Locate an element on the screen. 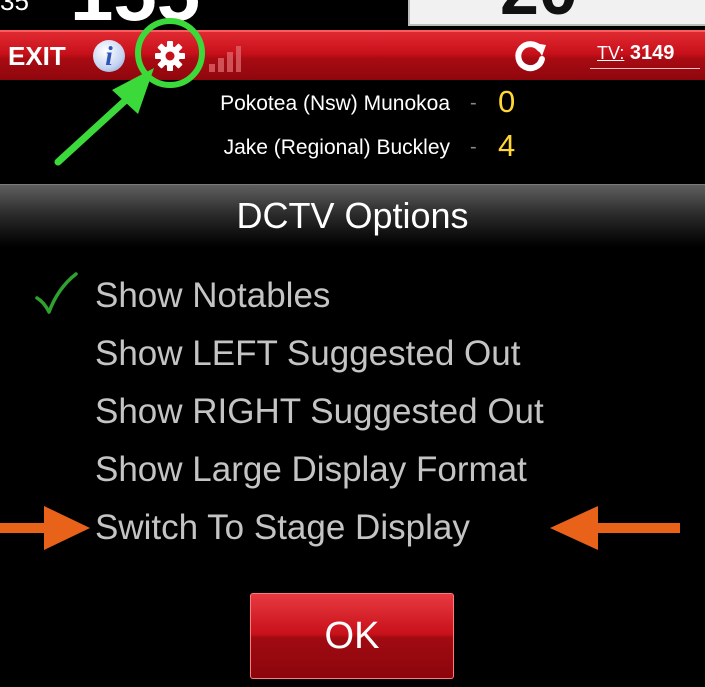 The width and height of the screenshot is (705, 687). player-name: Jake (Regional) Buckley is located at coordinates (336, 147).